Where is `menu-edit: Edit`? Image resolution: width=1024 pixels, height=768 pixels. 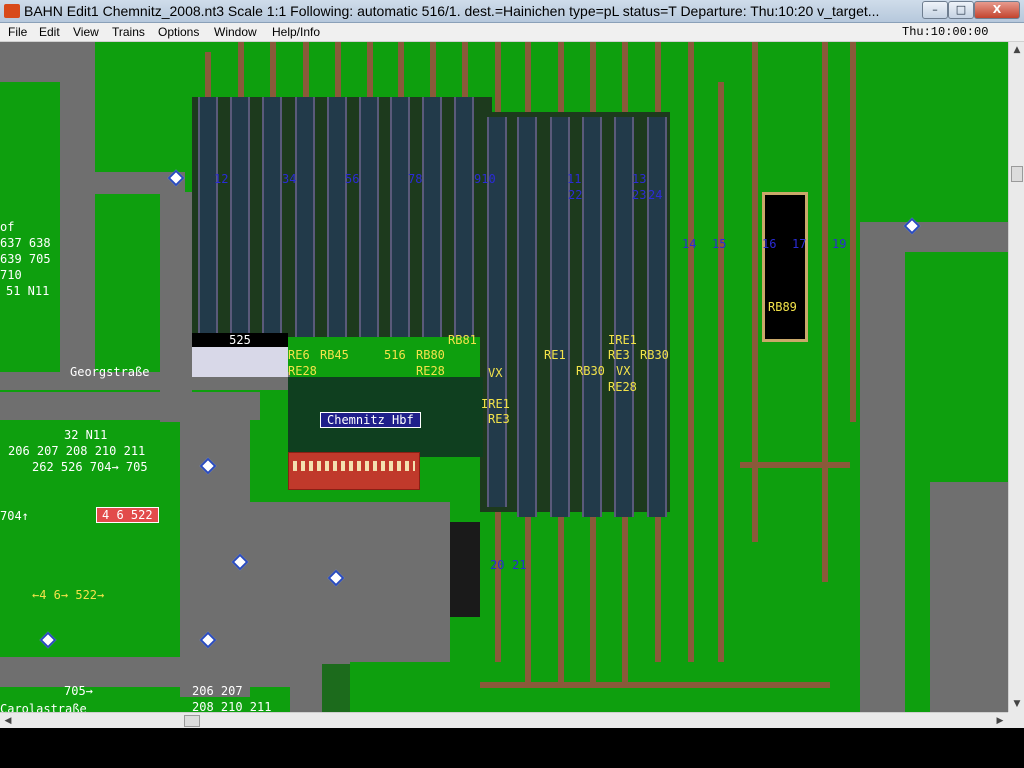 menu-edit: Edit is located at coordinates (49, 32).